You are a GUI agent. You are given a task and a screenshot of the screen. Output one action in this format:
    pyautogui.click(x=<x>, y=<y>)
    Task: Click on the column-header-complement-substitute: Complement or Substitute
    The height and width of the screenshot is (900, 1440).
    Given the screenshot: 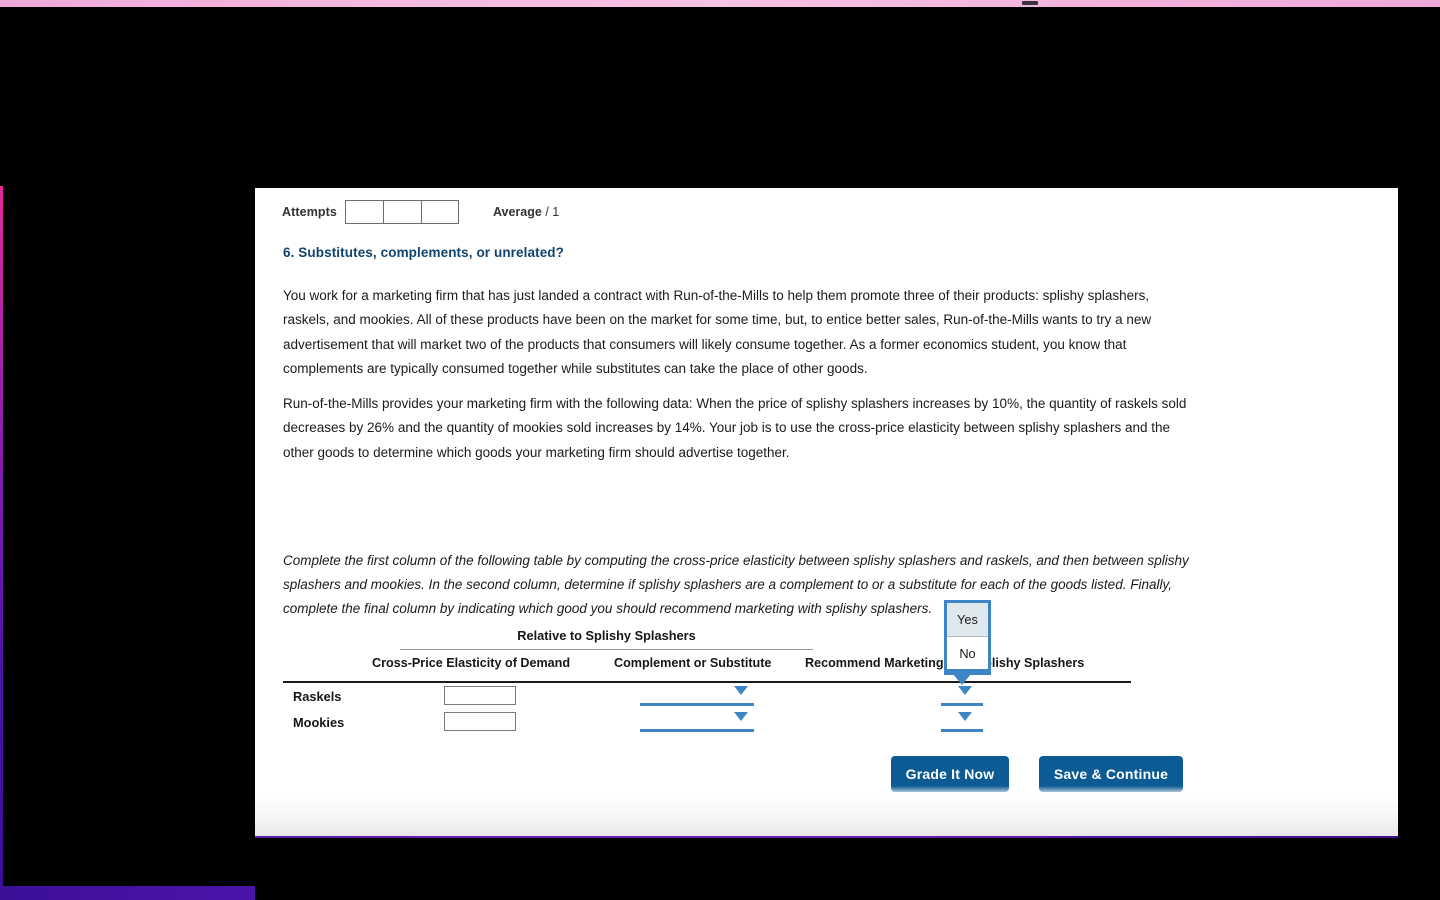 What is the action you would take?
    pyautogui.click(x=693, y=663)
    